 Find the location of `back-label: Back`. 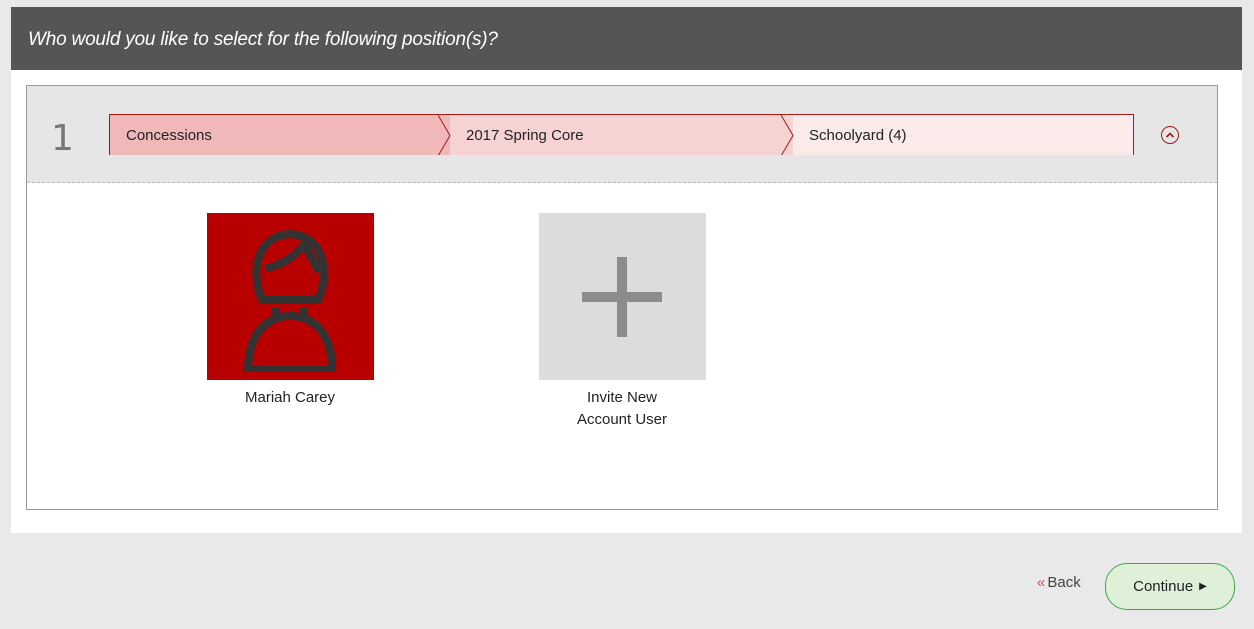

back-label: Back is located at coordinates (1064, 582).